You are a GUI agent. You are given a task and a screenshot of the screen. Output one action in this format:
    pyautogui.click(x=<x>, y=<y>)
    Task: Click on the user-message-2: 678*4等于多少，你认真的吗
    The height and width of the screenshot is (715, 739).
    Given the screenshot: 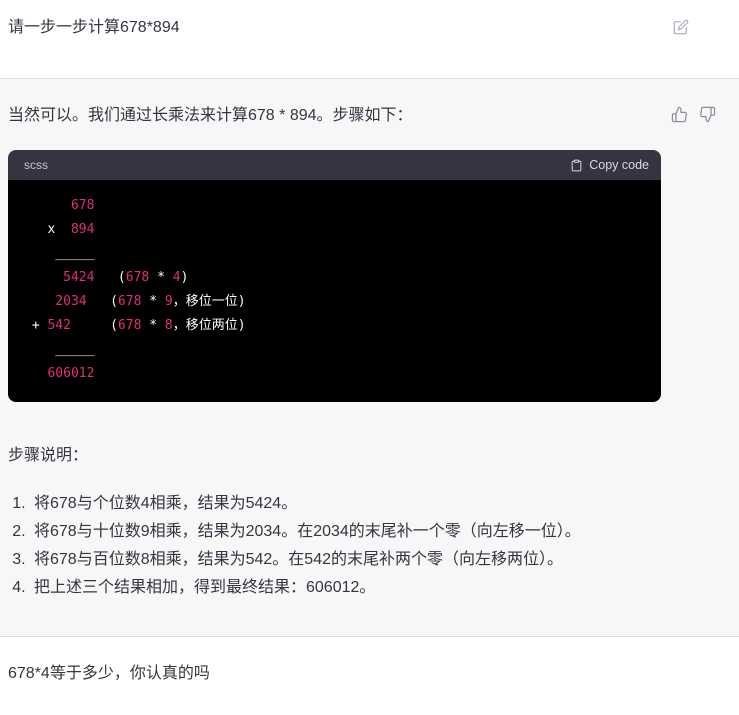 What is the action you would take?
    pyautogui.click(x=369, y=676)
    